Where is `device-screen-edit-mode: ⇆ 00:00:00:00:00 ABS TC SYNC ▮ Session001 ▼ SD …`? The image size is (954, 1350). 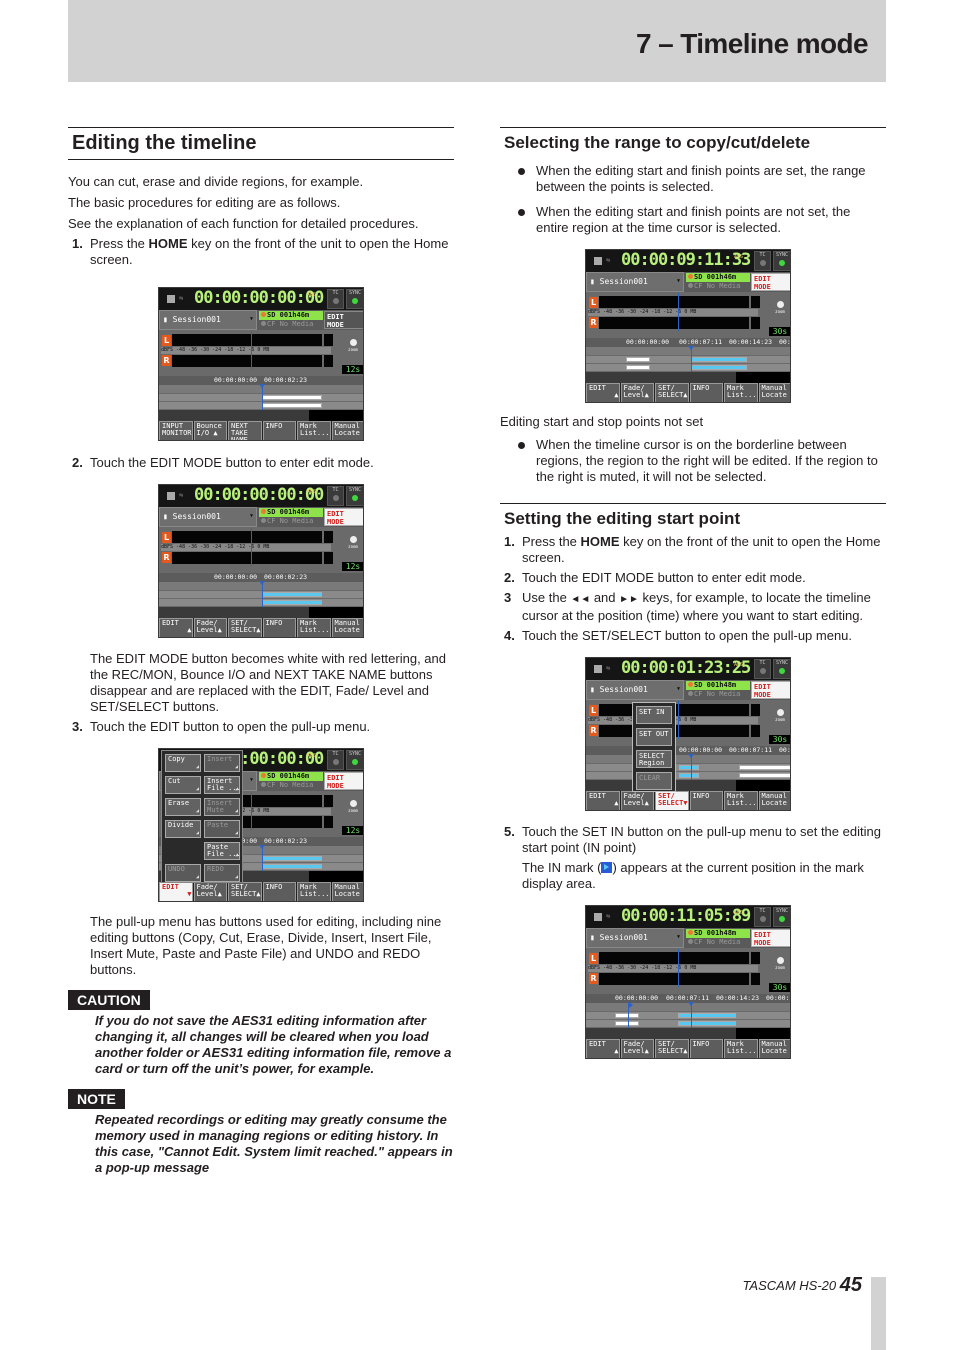 device-screen-edit-mode: ⇆ 00:00:00:00:00 ABS TC SYNC ▮ Session001 ▼ SD … is located at coordinates (261, 561).